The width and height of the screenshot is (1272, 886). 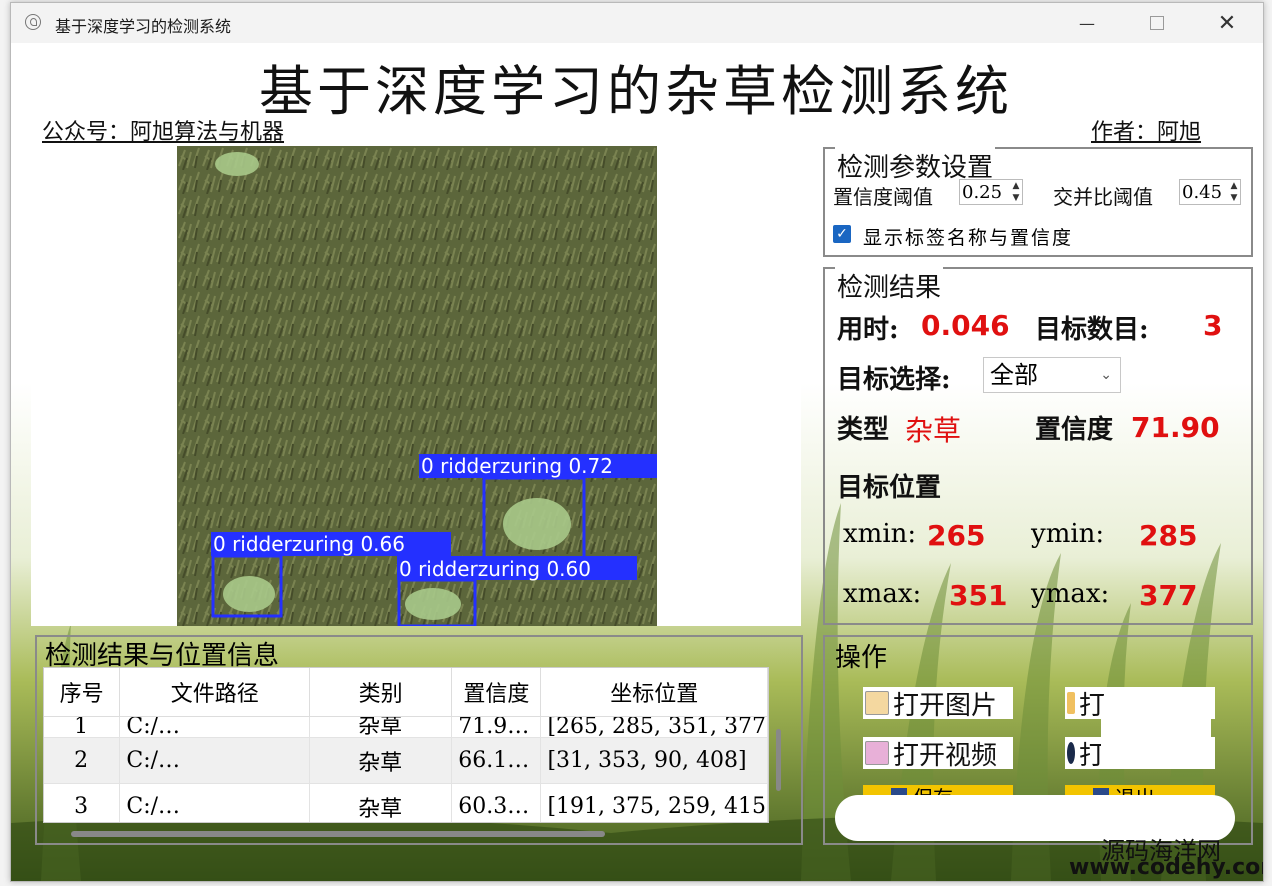 I want to click on target-select-dropdown: 全部 ⌄, so click(x=1052, y=375).